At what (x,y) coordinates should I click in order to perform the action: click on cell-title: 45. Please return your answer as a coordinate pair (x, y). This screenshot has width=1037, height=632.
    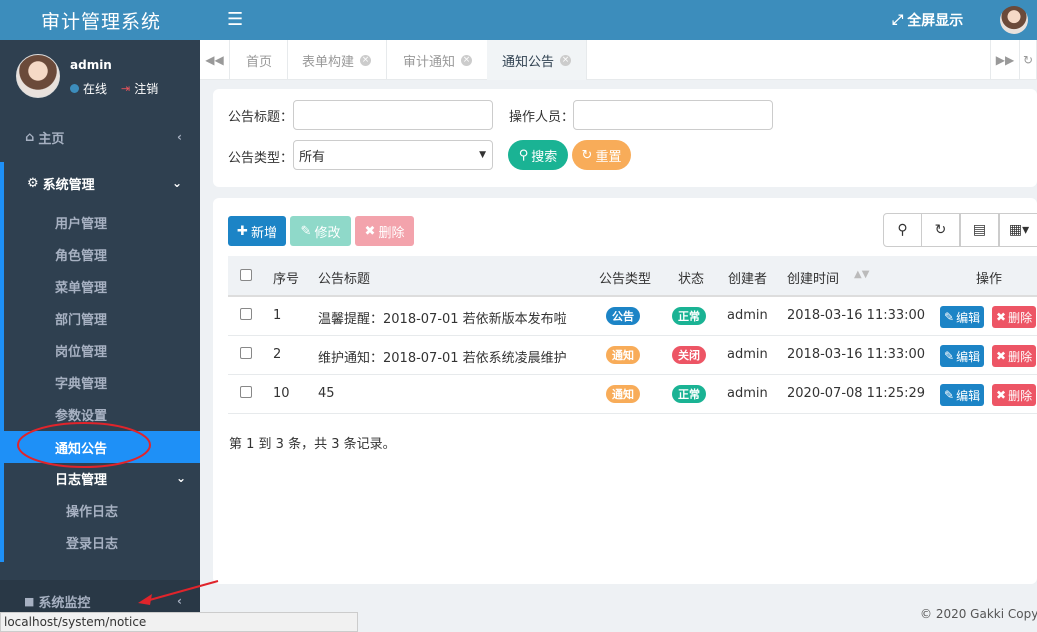
    Looking at the image, I should click on (326, 393).